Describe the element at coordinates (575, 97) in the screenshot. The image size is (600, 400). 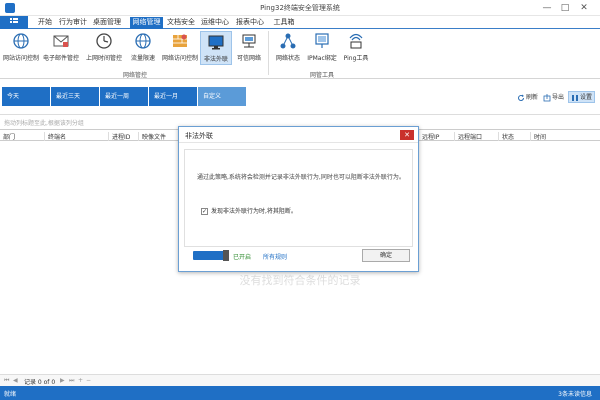
I see `settings-icon` at that location.